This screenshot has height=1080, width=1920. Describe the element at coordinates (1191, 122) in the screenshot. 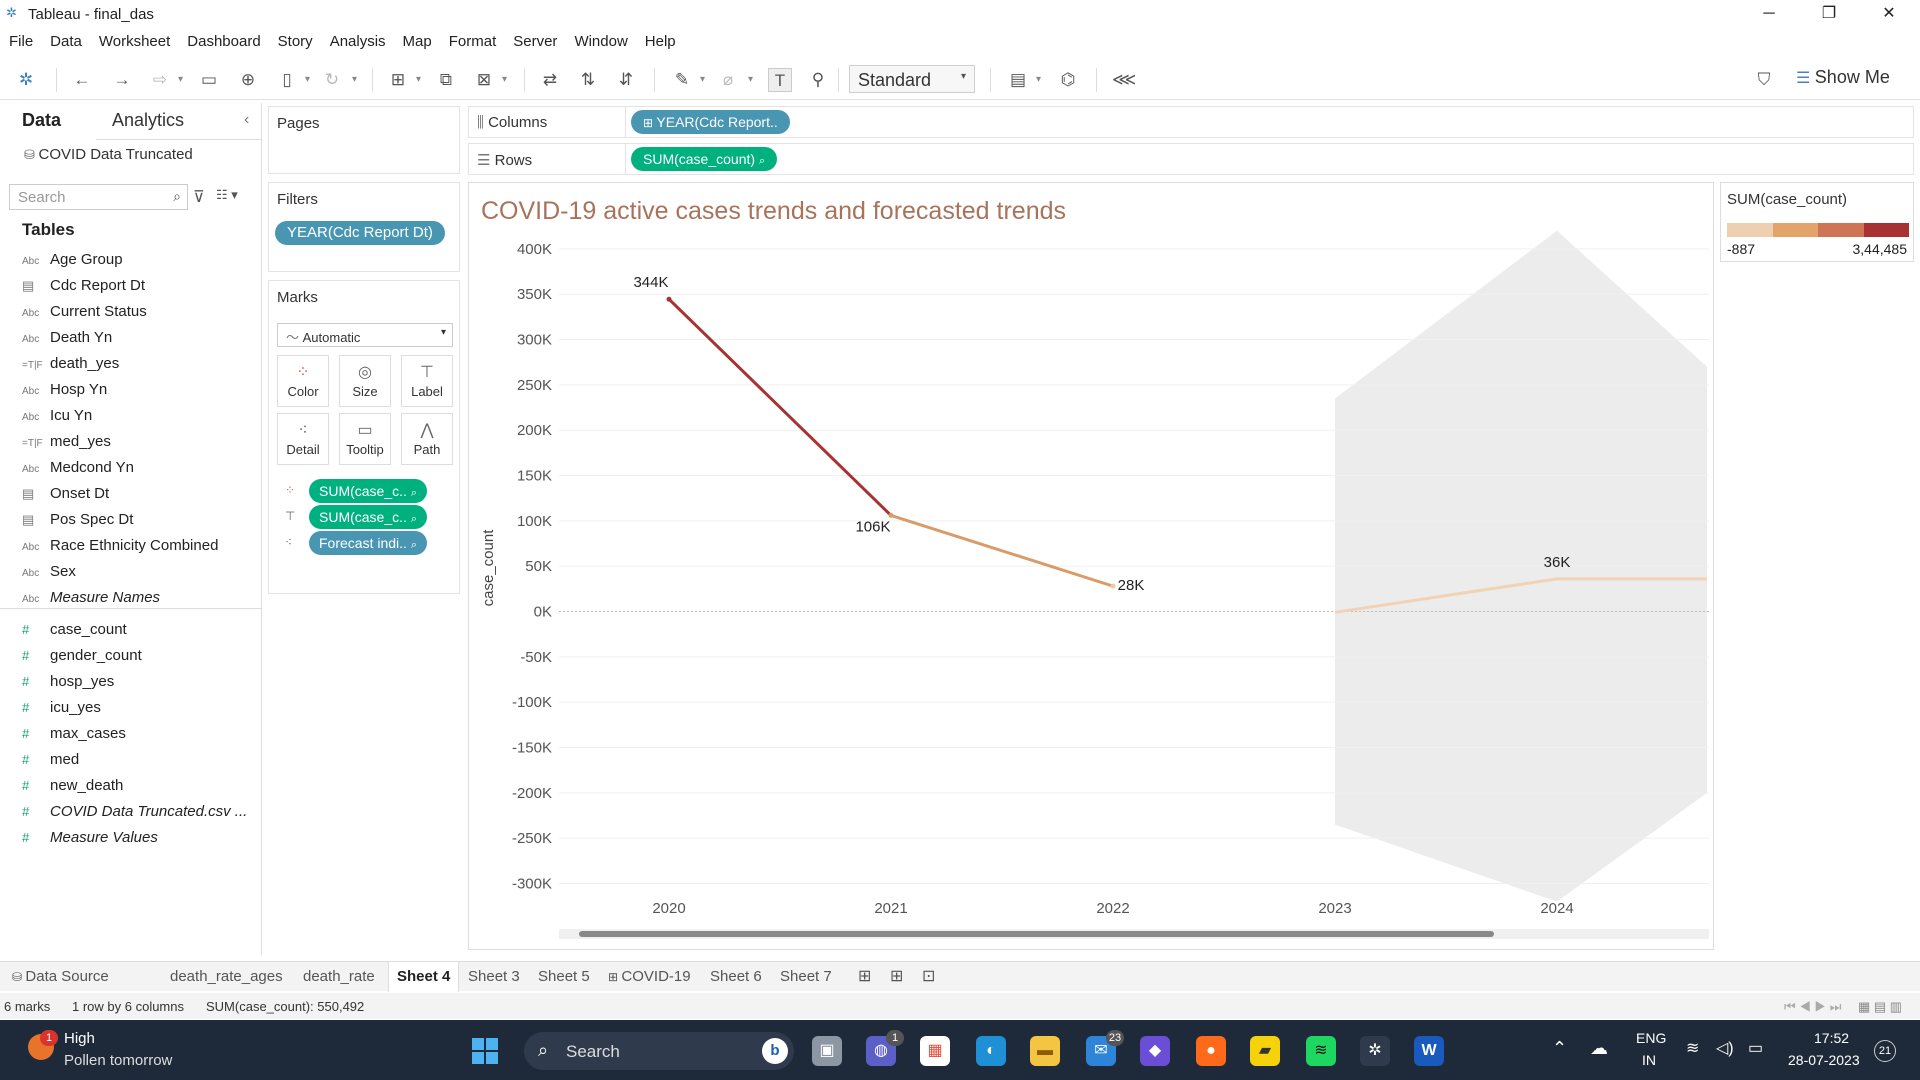

I see `columns-shelf: ⫼ Columns ⊞ YEAR(Cdc Report..` at that location.